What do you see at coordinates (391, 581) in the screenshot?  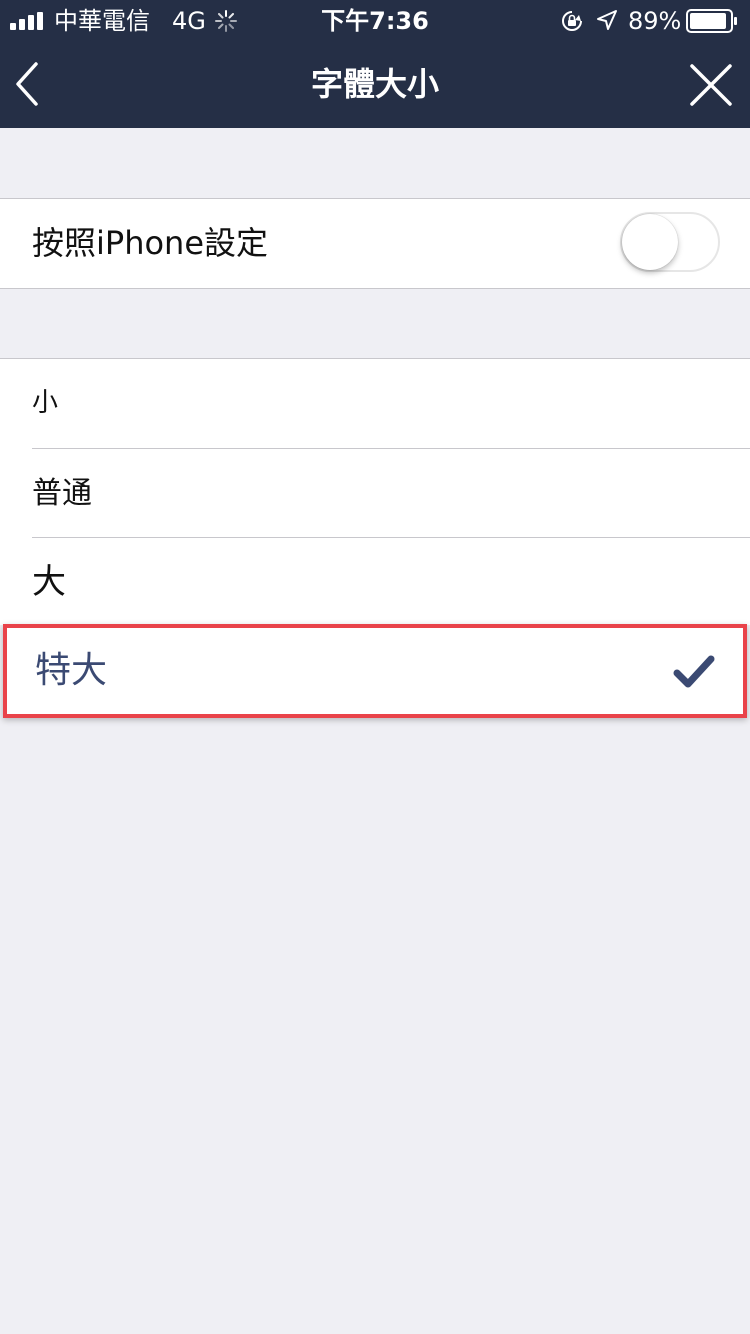 I see `font-size-option-large: 大` at bounding box center [391, 581].